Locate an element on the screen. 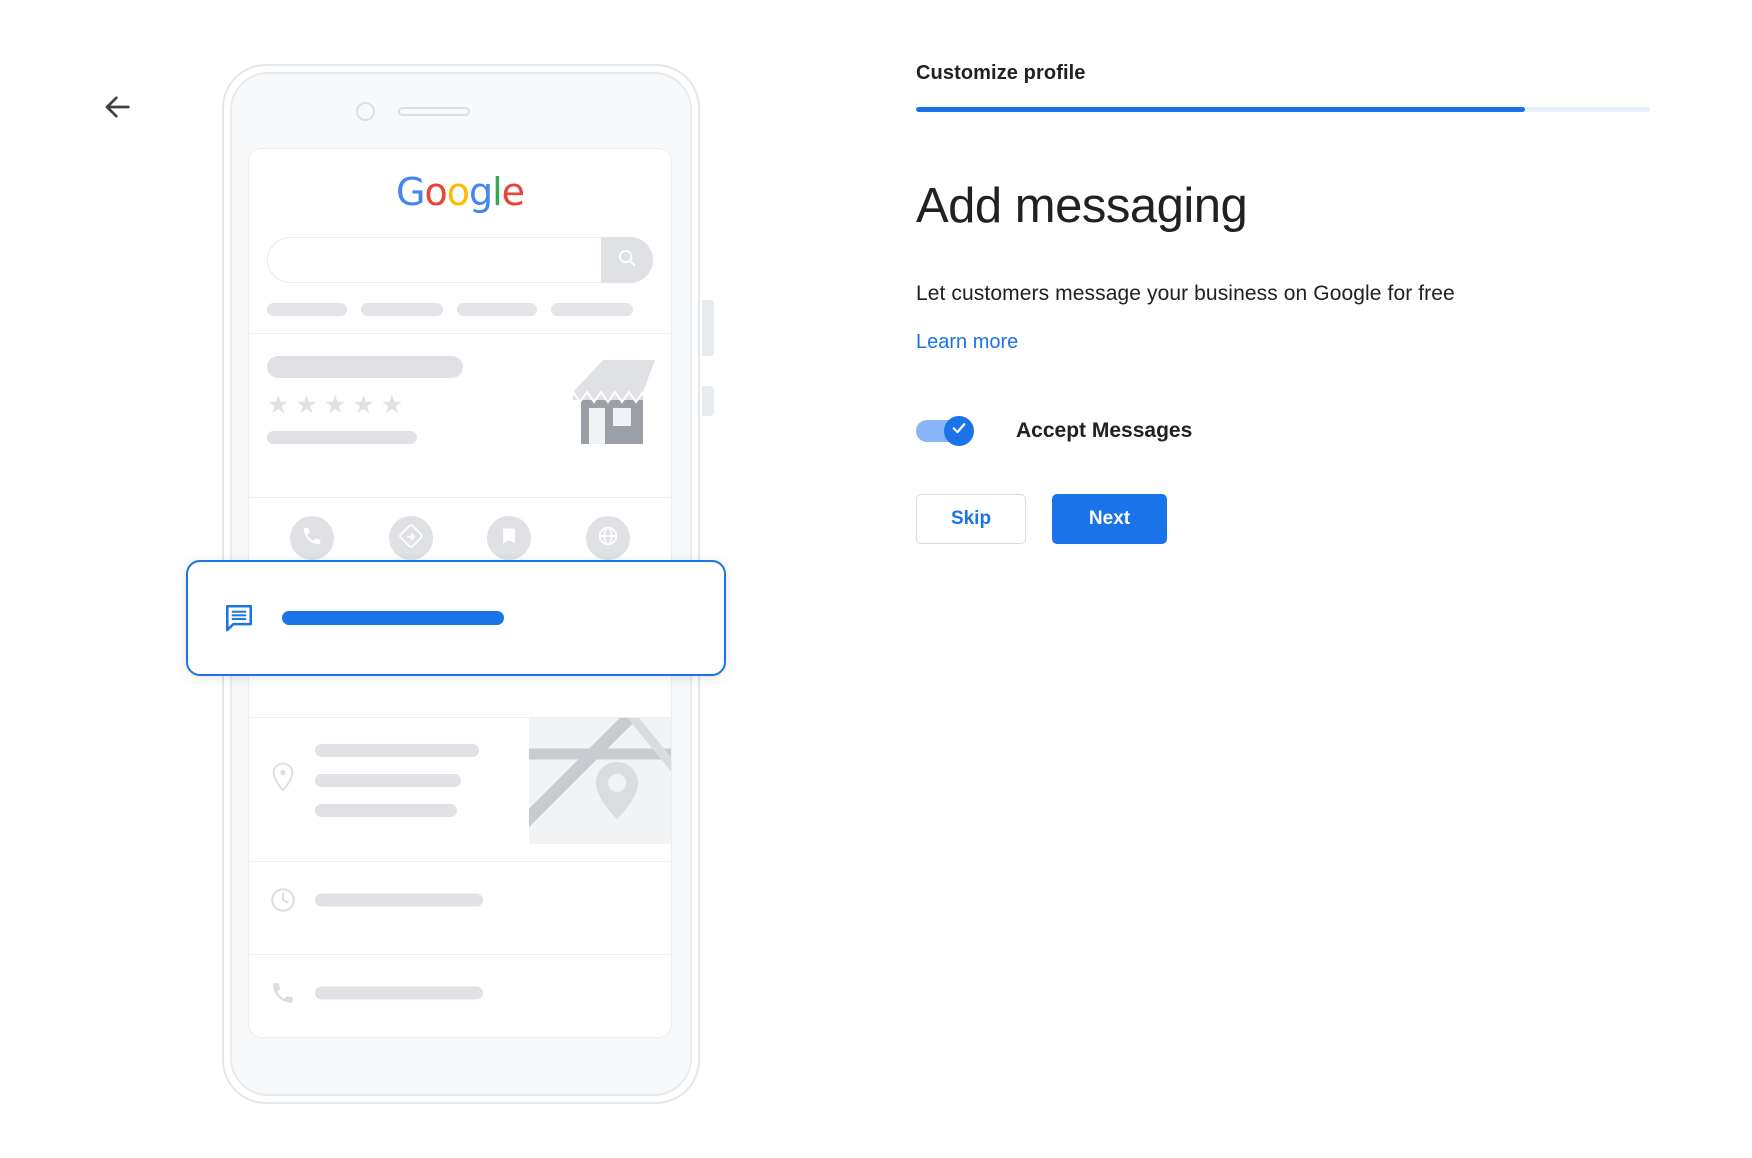  learn-more-link: Learn more is located at coordinates (967, 342).